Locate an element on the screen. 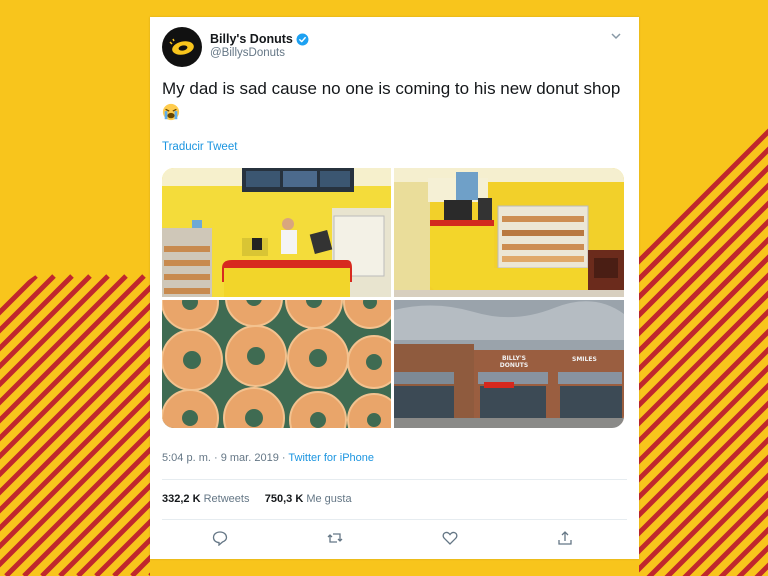 This screenshot has height=576, width=768. likes-count: 750,3 K is located at coordinates (284, 499).